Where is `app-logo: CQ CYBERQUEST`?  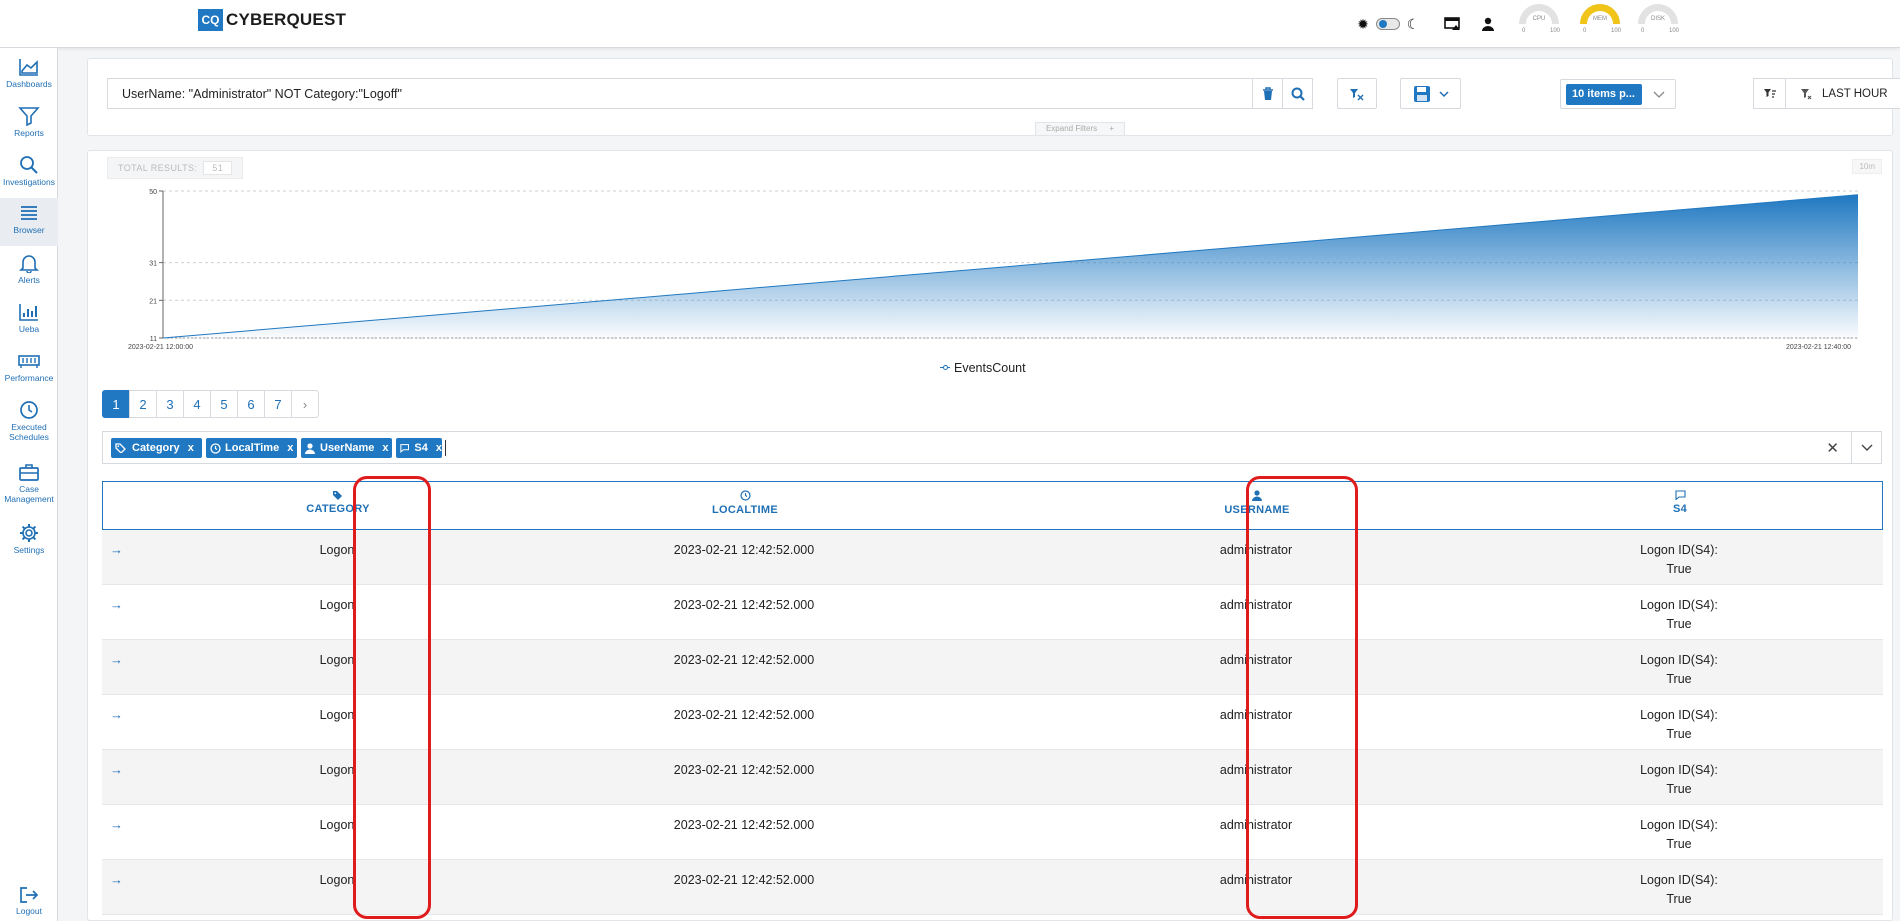 app-logo: CQ CYBERQUEST is located at coordinates (272, 20).